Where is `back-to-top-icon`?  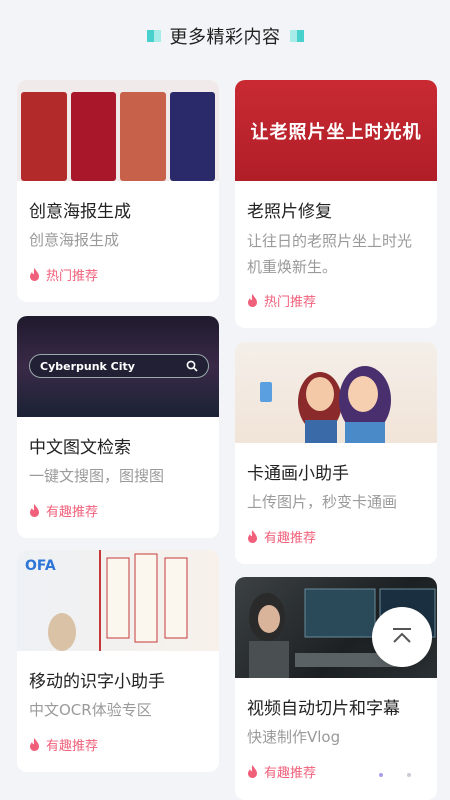 back-to-top-icon is located at coordinates (402, 635).